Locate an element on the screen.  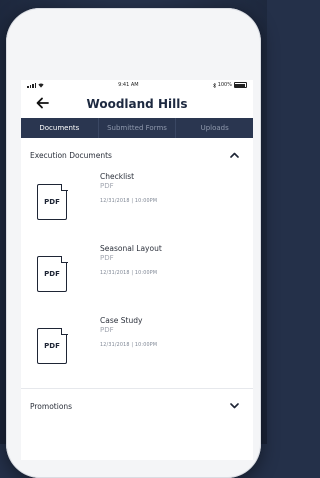
tab-bar: Documents Submitted Forms Uploads is located at coordinates (137, 128).